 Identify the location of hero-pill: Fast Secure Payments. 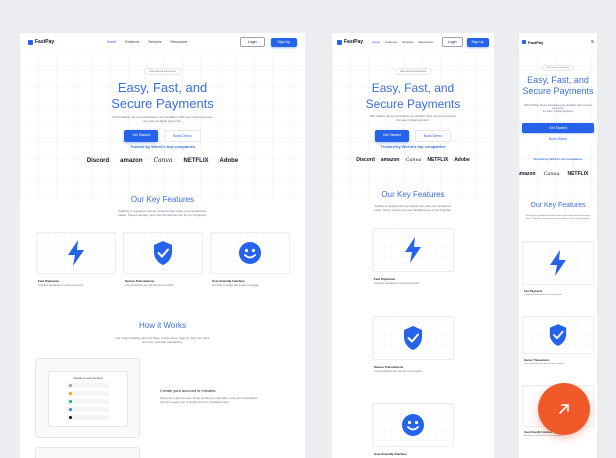
(162, 71).